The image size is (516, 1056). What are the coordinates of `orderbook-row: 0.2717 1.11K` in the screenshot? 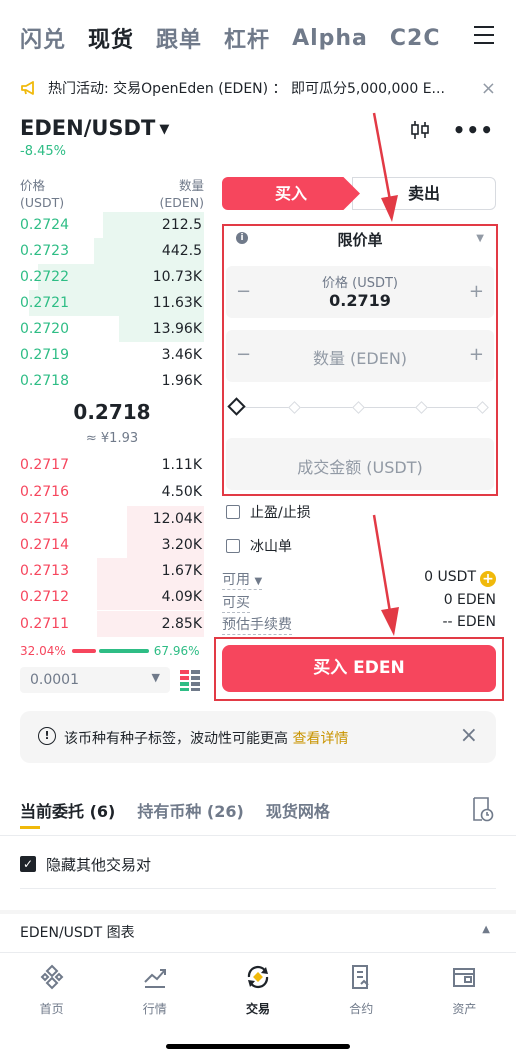 It's located at (112, 465).